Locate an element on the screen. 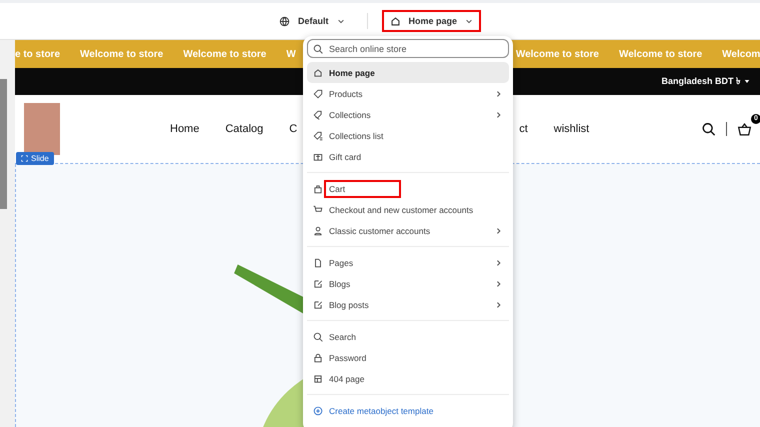  search-field: Search online store is located at coordinates (408, 48).